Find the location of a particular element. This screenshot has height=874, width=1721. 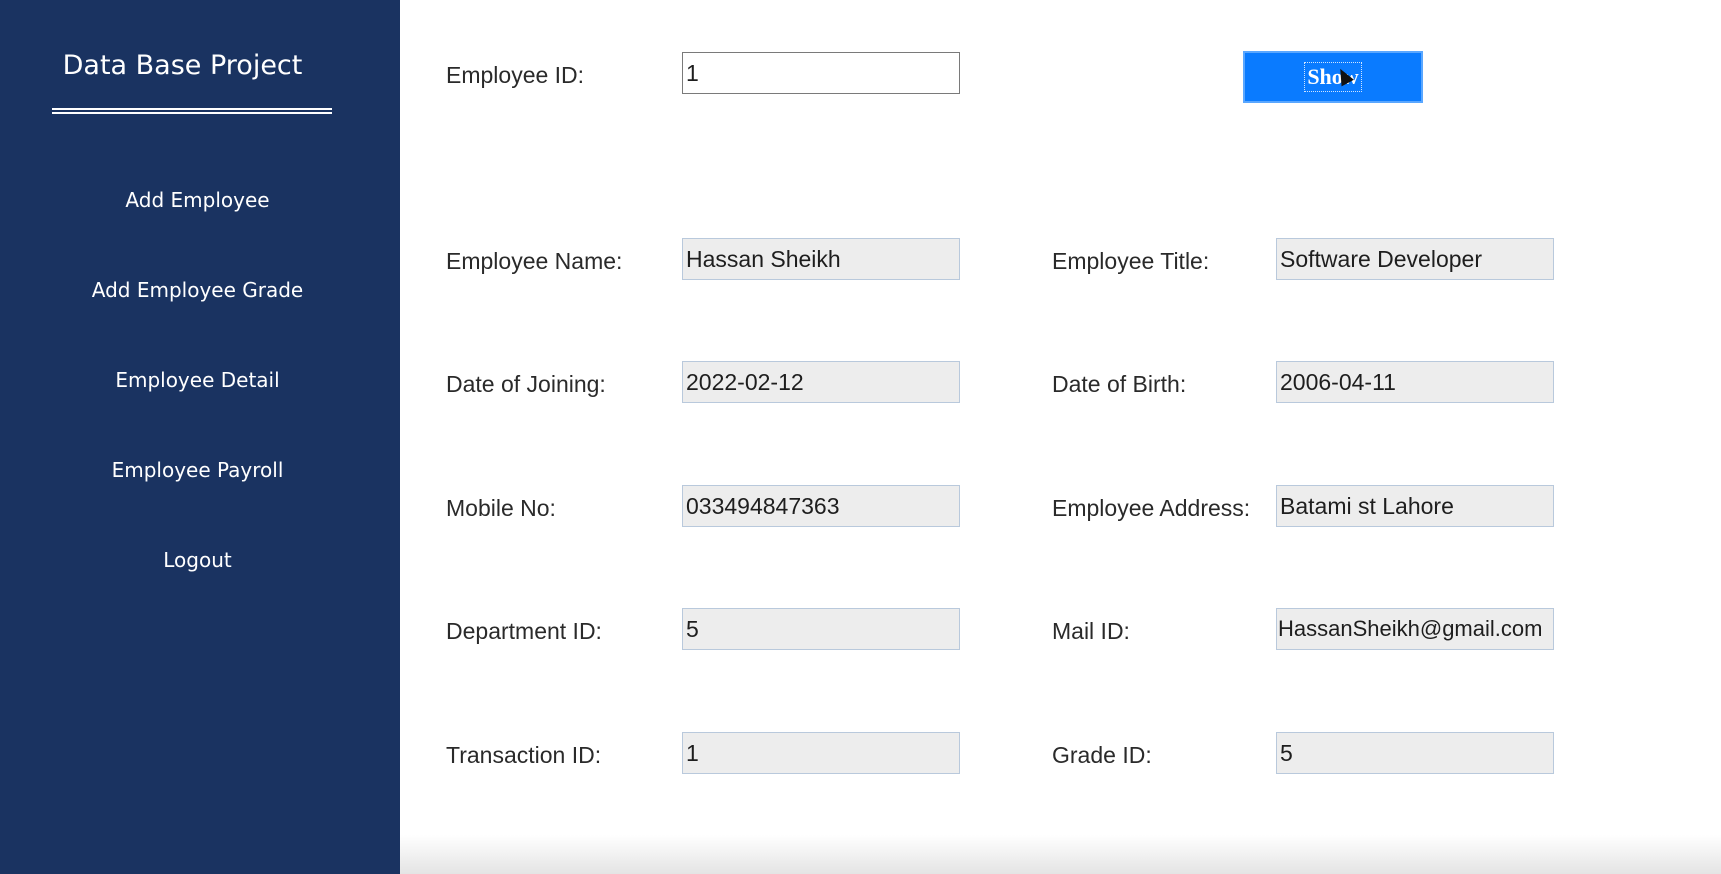

mobile-no-field: 033494847363 is located at coordinates (821, 506).